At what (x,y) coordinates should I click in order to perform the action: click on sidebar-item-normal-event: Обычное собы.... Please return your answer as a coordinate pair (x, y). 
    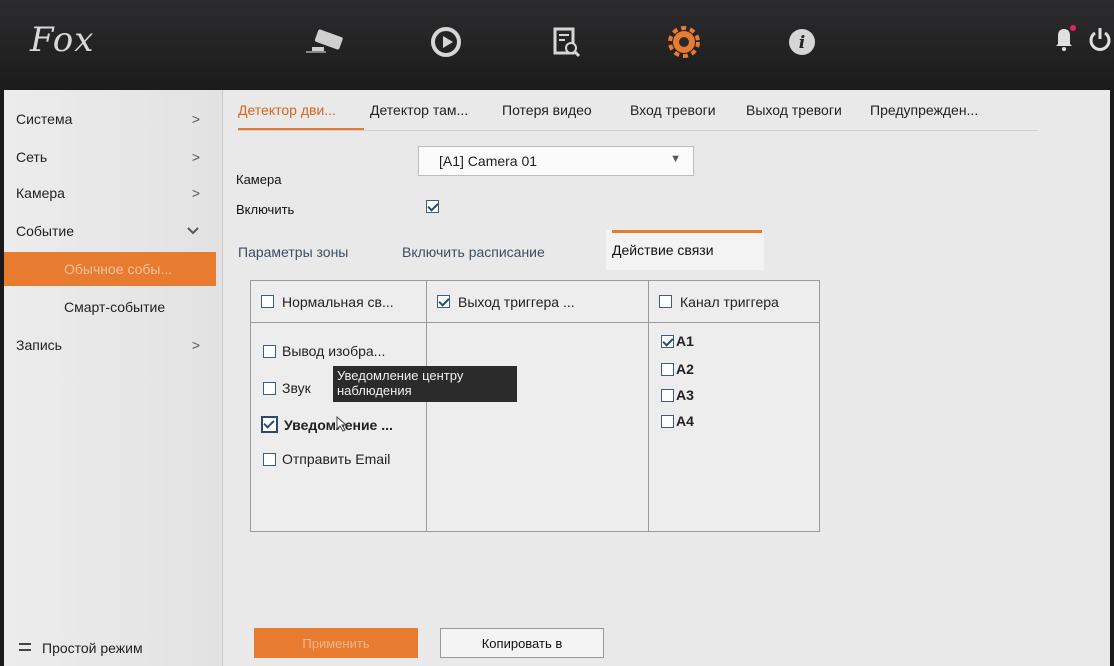
    Looking at the image, I should click on (110, 269).